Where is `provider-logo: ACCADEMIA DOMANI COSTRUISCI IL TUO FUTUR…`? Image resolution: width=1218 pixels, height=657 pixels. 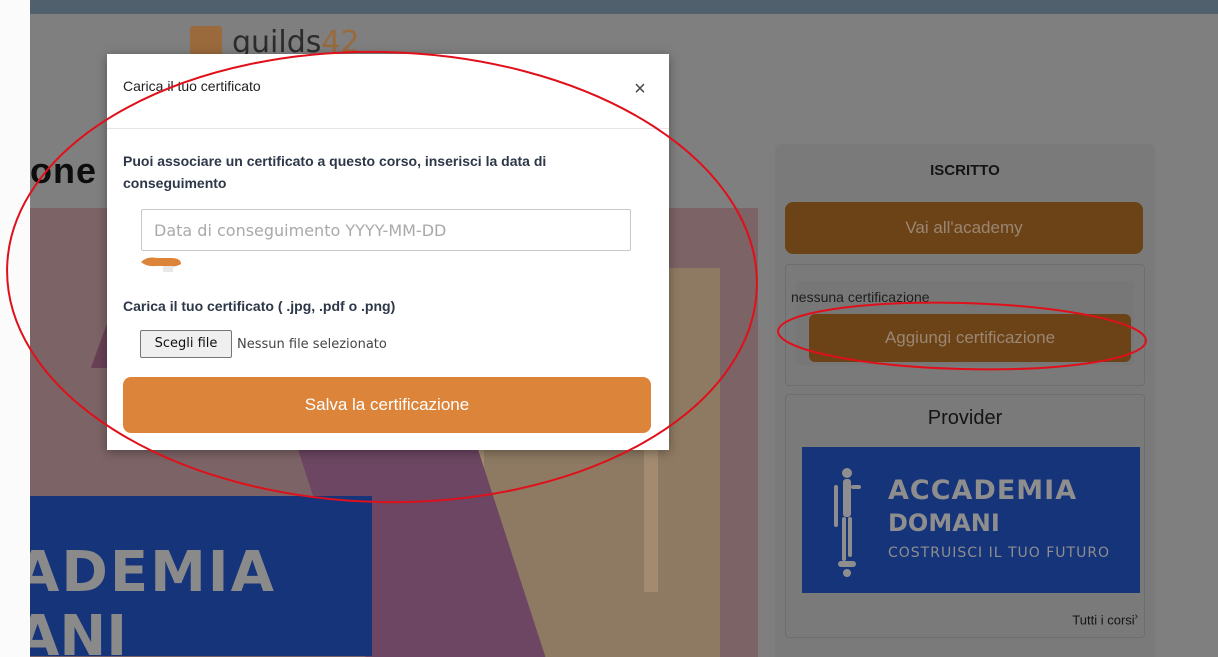 provider-logo: ACCADEMIA DOMANI COSTRUISCI IL TUO FUTUR… is located at coordinates (971, 520).